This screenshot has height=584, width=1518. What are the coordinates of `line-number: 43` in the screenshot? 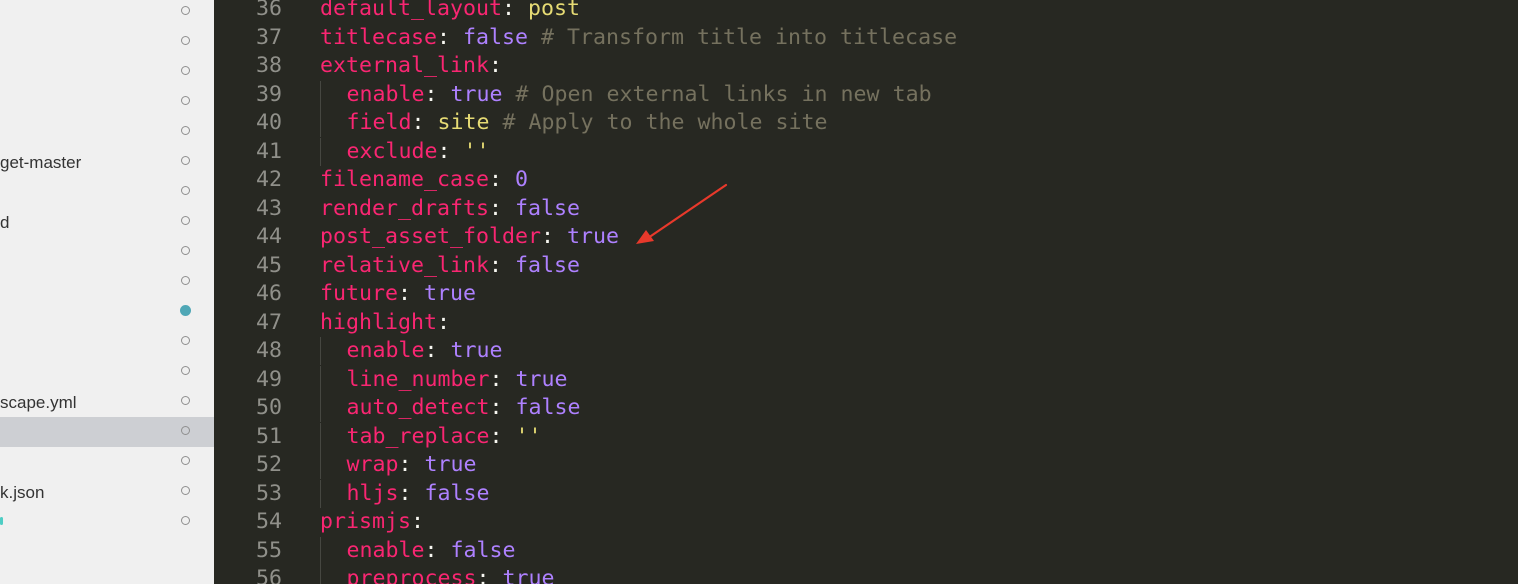 It's located at (269, 208).